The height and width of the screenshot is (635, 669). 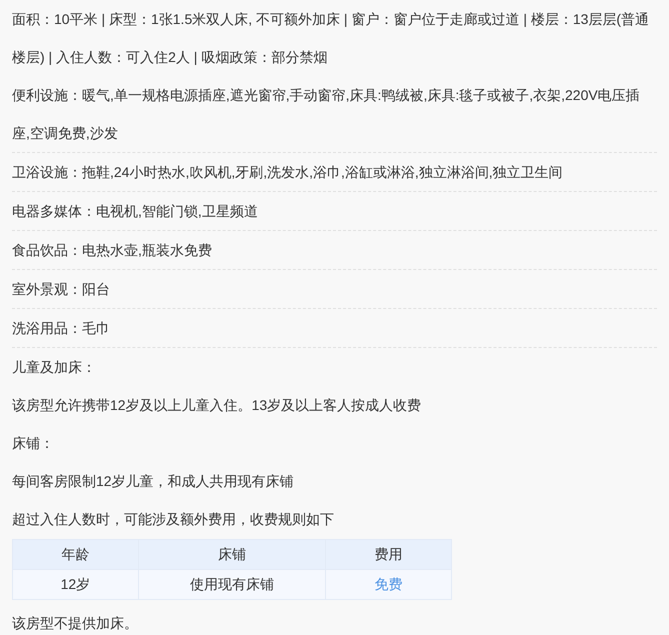 I want to click on table-cell: 12岁, so click(x=75, y=585).